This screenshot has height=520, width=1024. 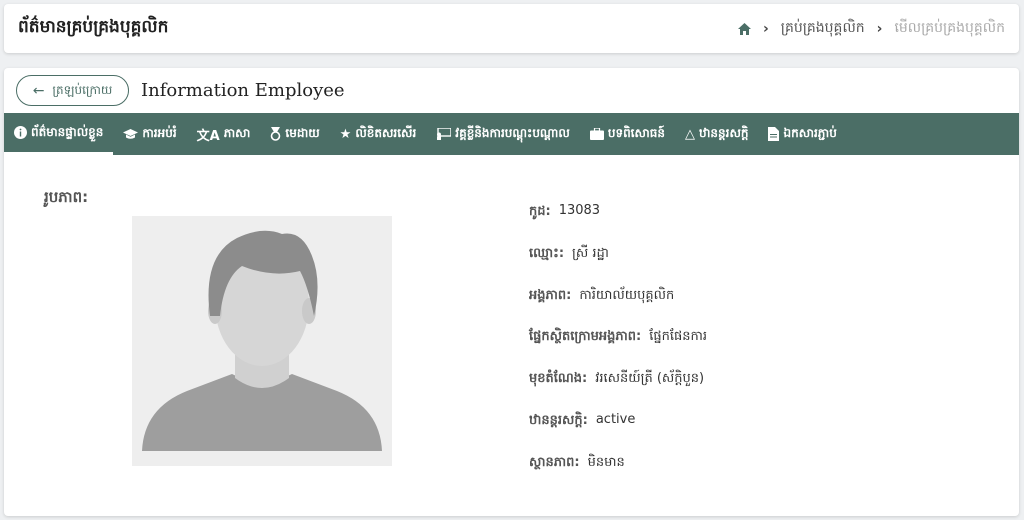 I want to click on title-row: ← ត្រឡប់ក្រោយ Information Employee, so click(x=511, y=90).